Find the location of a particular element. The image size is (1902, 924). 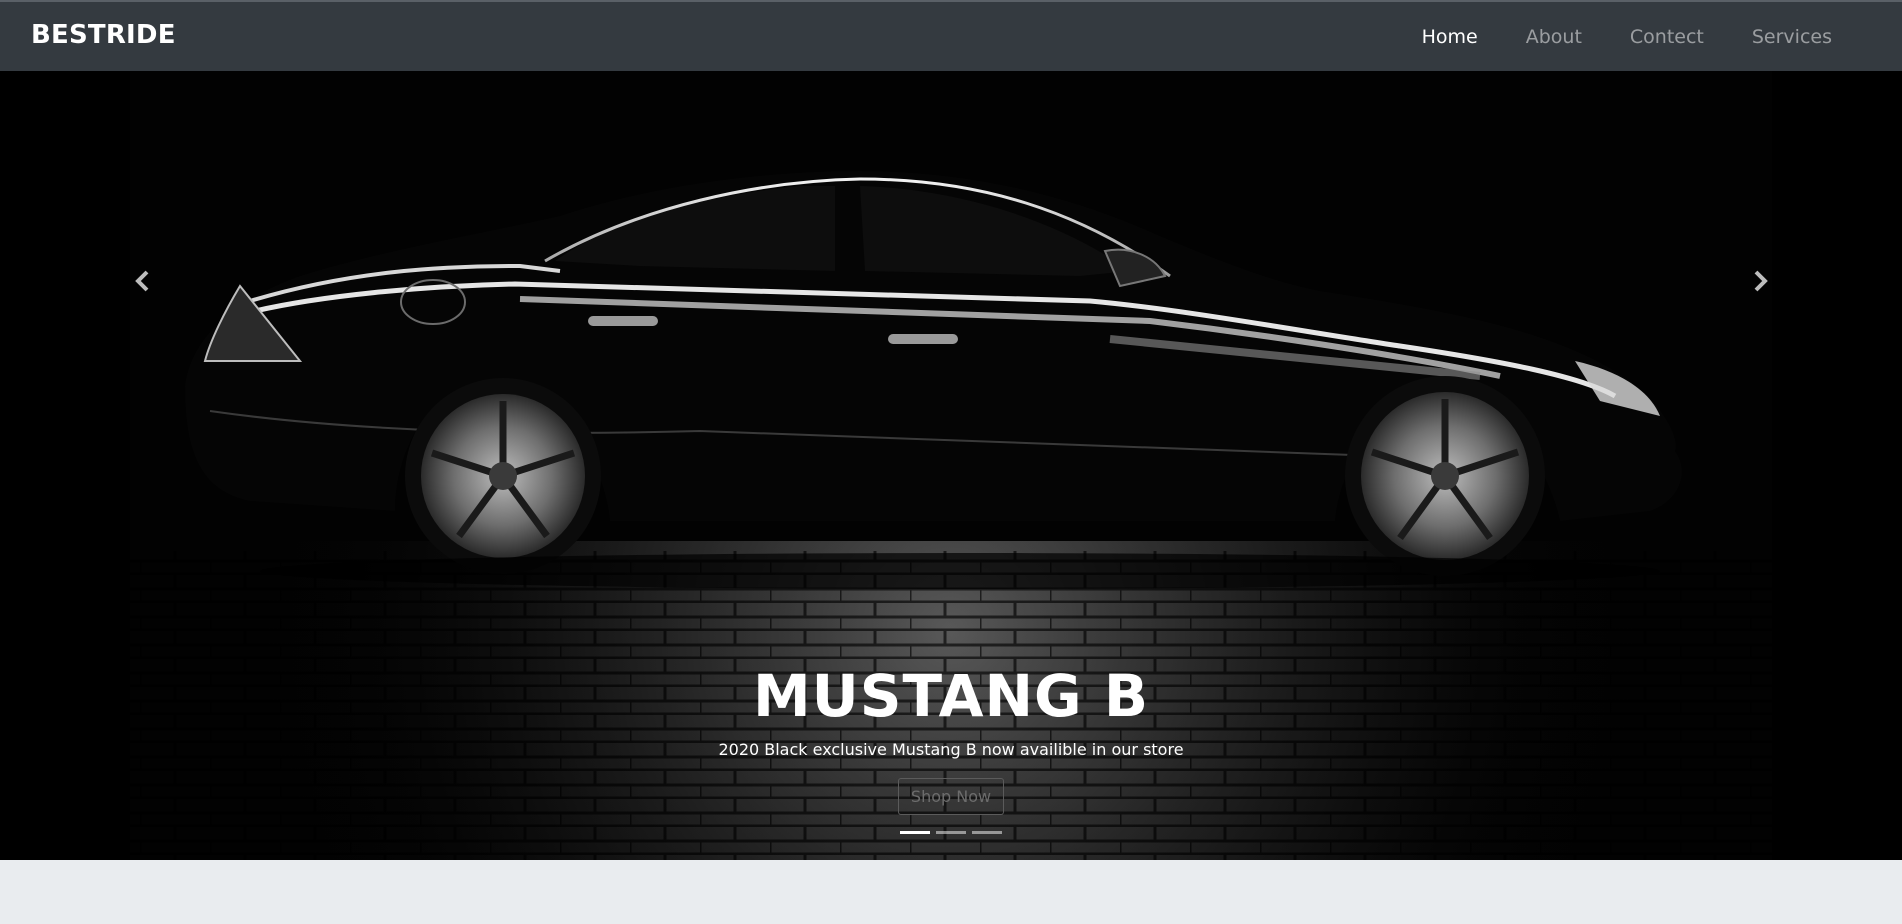

brand-logo: BESTRIDE is located at coordinates (103, 35).